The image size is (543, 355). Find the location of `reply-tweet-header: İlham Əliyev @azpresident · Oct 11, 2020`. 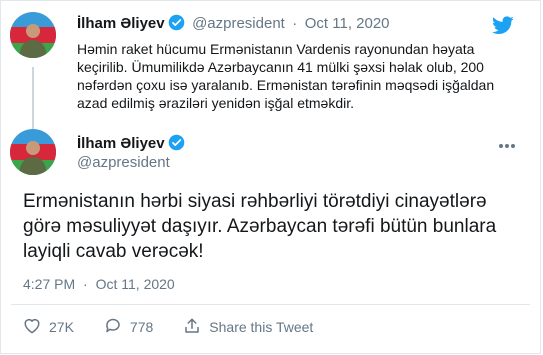

reply-tweet-header: İlham Əliyev @azpresident · Oct 11, 2020 is located at coordinates (233, 25).